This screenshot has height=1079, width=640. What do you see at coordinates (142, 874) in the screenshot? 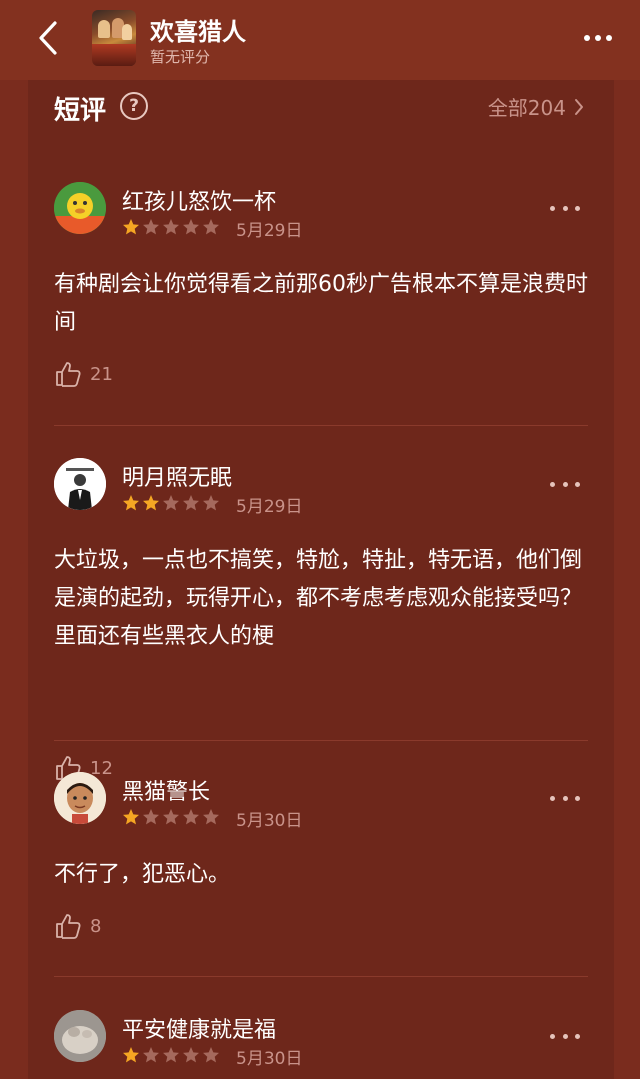
I see `comment-text: 不行了，犯恶心。` at bounding box center [142, 874].